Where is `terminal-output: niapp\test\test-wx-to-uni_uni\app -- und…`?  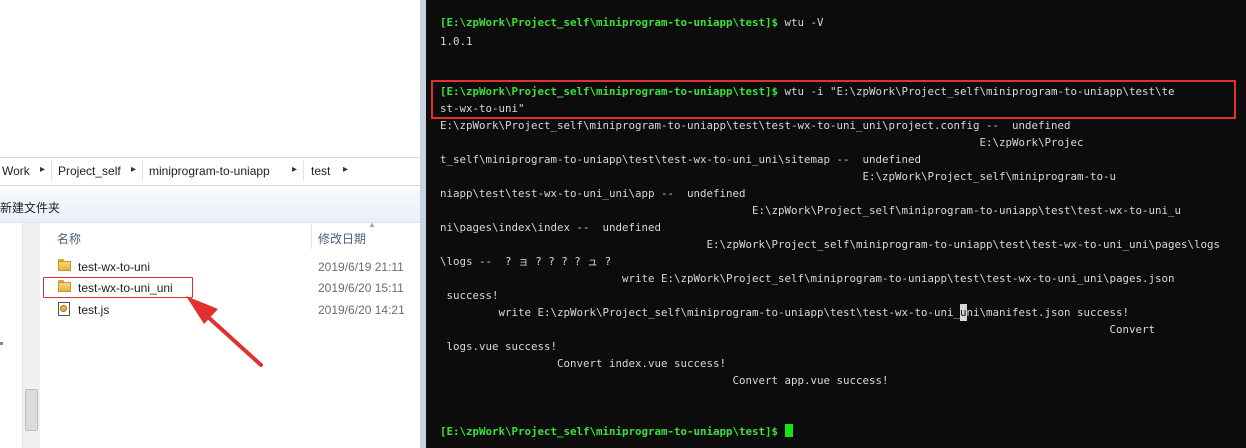 terminal-output: niapp\test\test-wx-to-uni_uni\app -- und… is located at coordinates (593, 193).